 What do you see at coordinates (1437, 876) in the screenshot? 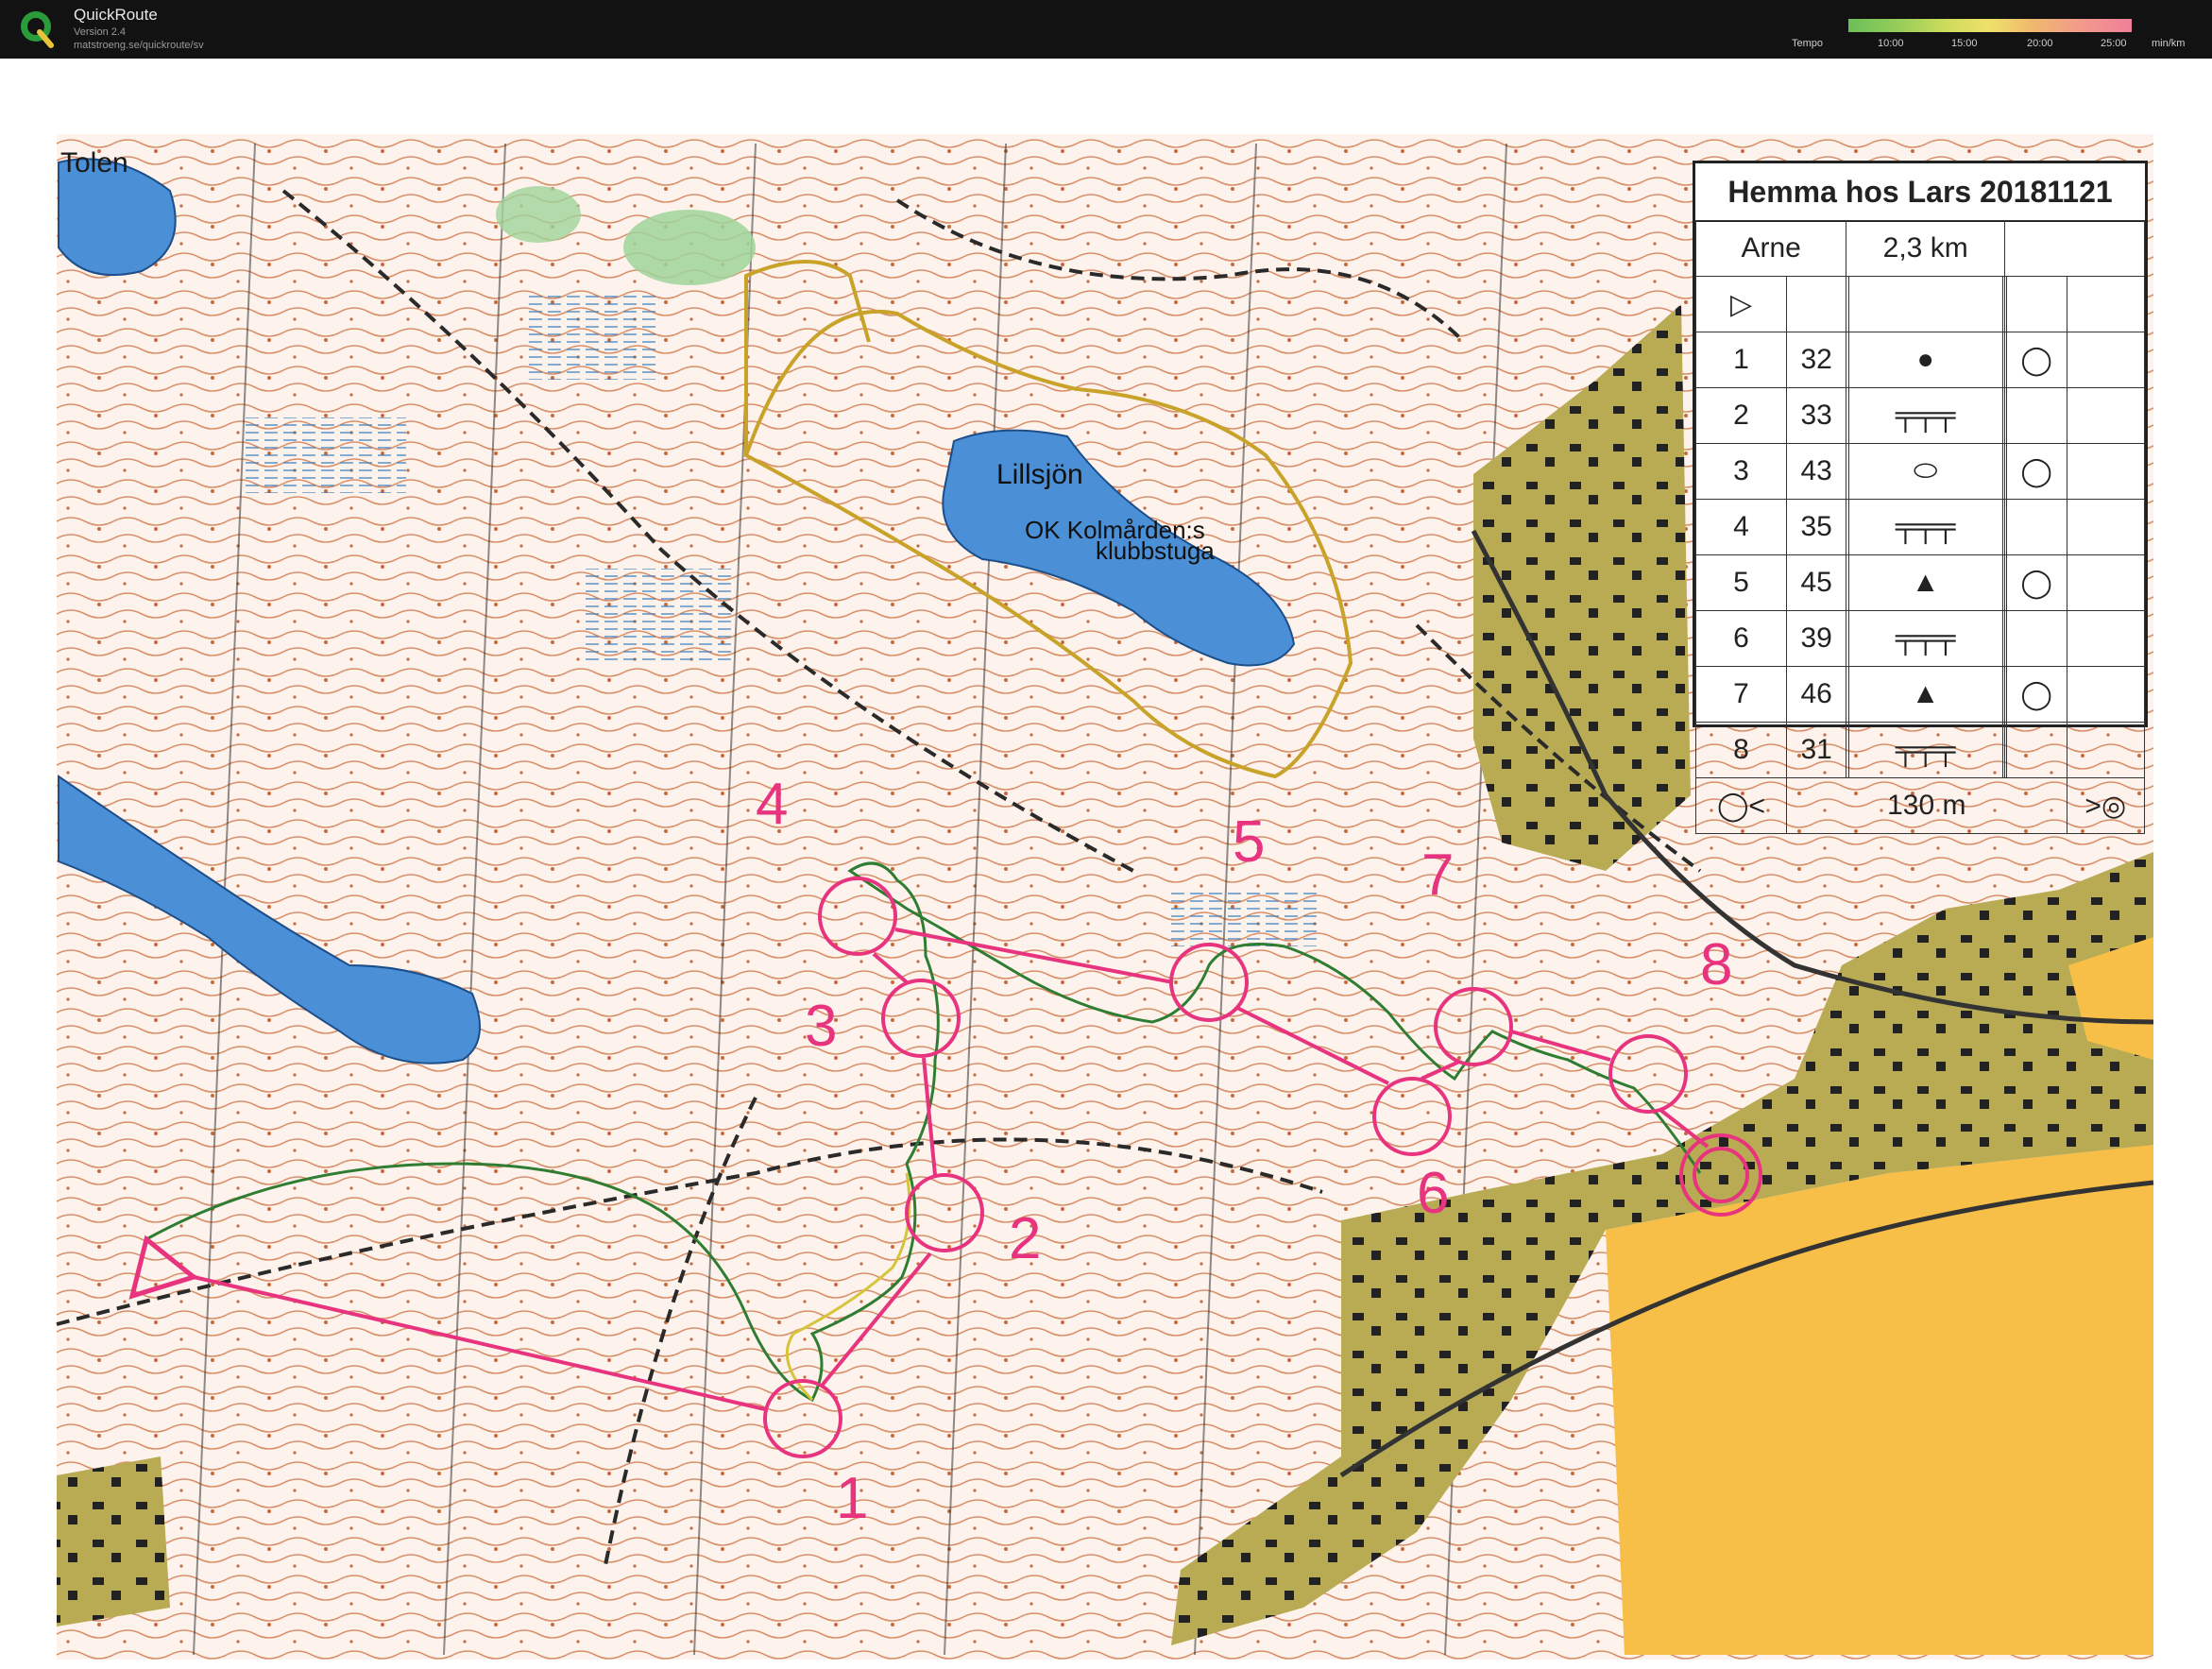
I see `control-number-7: 7` at bounding box center [1437, 876].